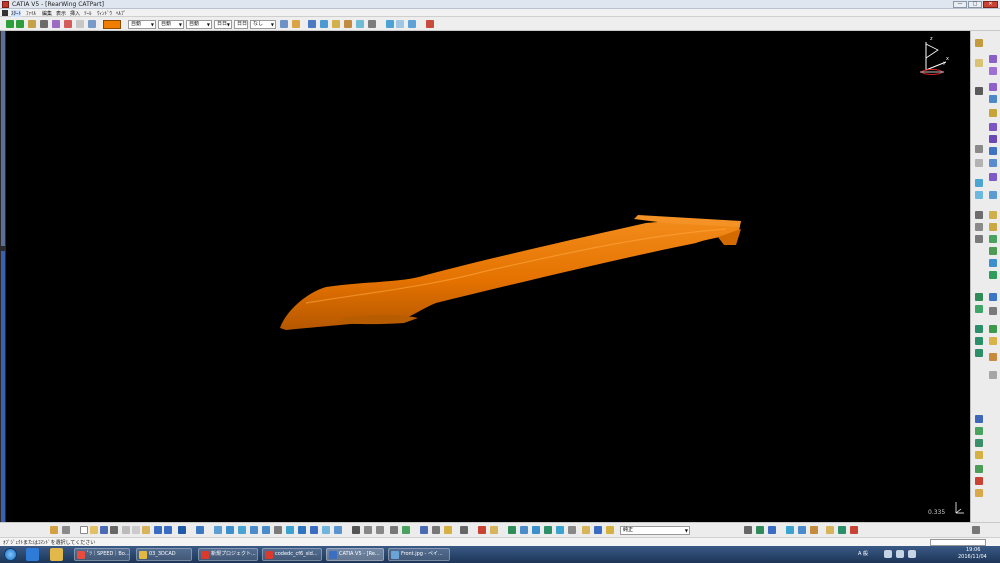 This screenshot has height=563, width=1000. What do you see at coordinates (290, 530) in the screenshot?
I see `multi-view-icon` at bounding box center [290, 530].